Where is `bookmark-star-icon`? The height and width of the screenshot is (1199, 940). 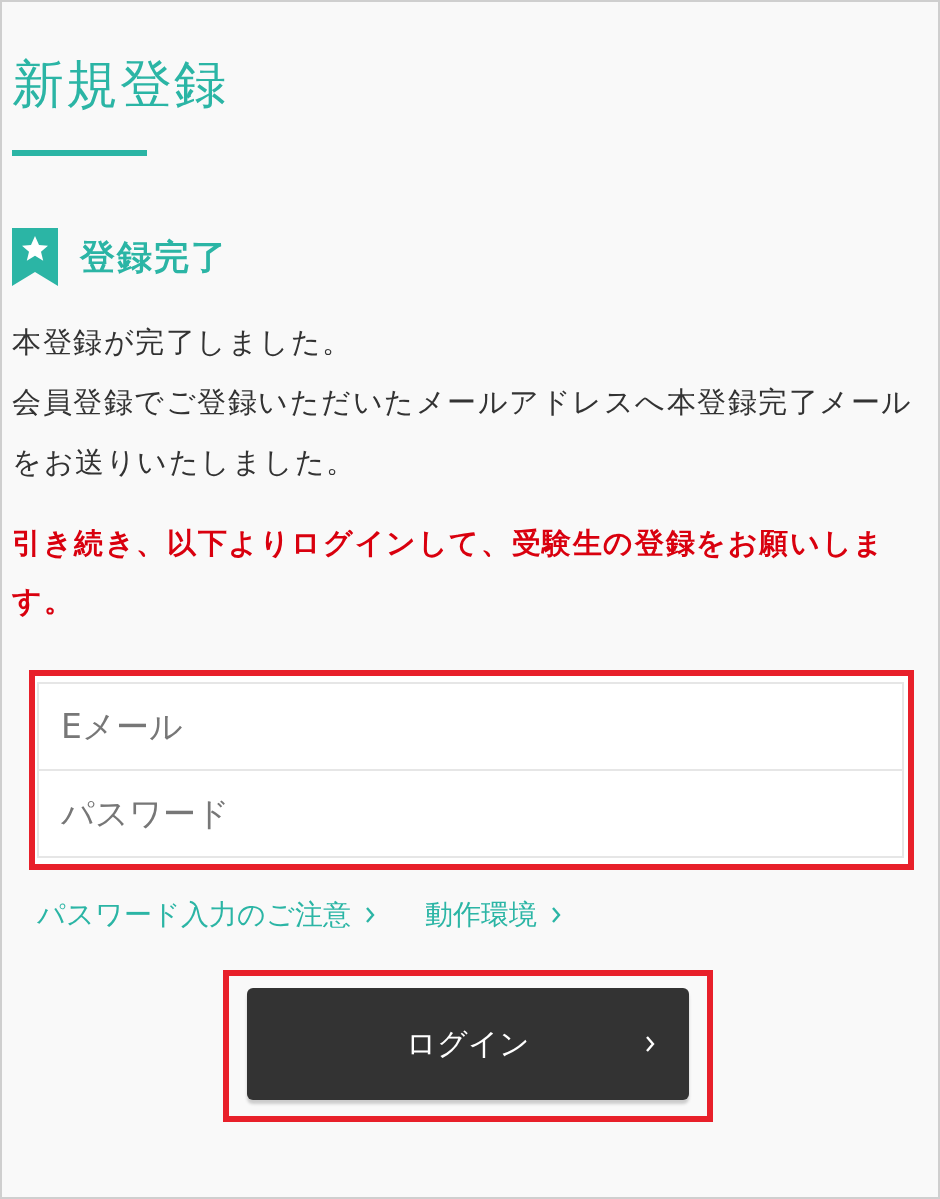
bookmark-star-icon is located at coordinates (35, 257).